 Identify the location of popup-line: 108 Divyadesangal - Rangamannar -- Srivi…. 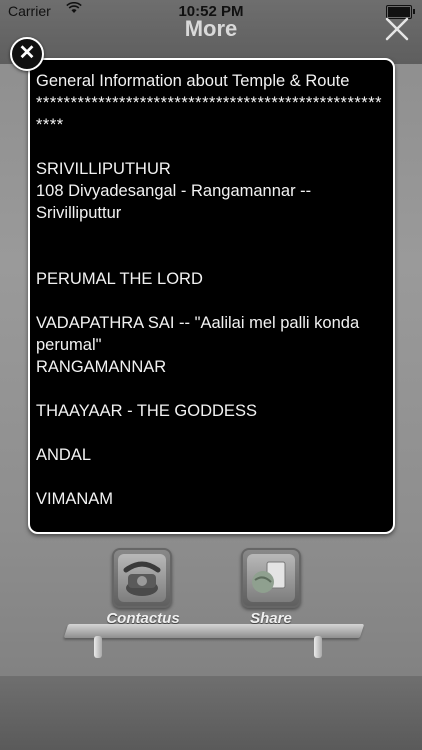
(176, 202).